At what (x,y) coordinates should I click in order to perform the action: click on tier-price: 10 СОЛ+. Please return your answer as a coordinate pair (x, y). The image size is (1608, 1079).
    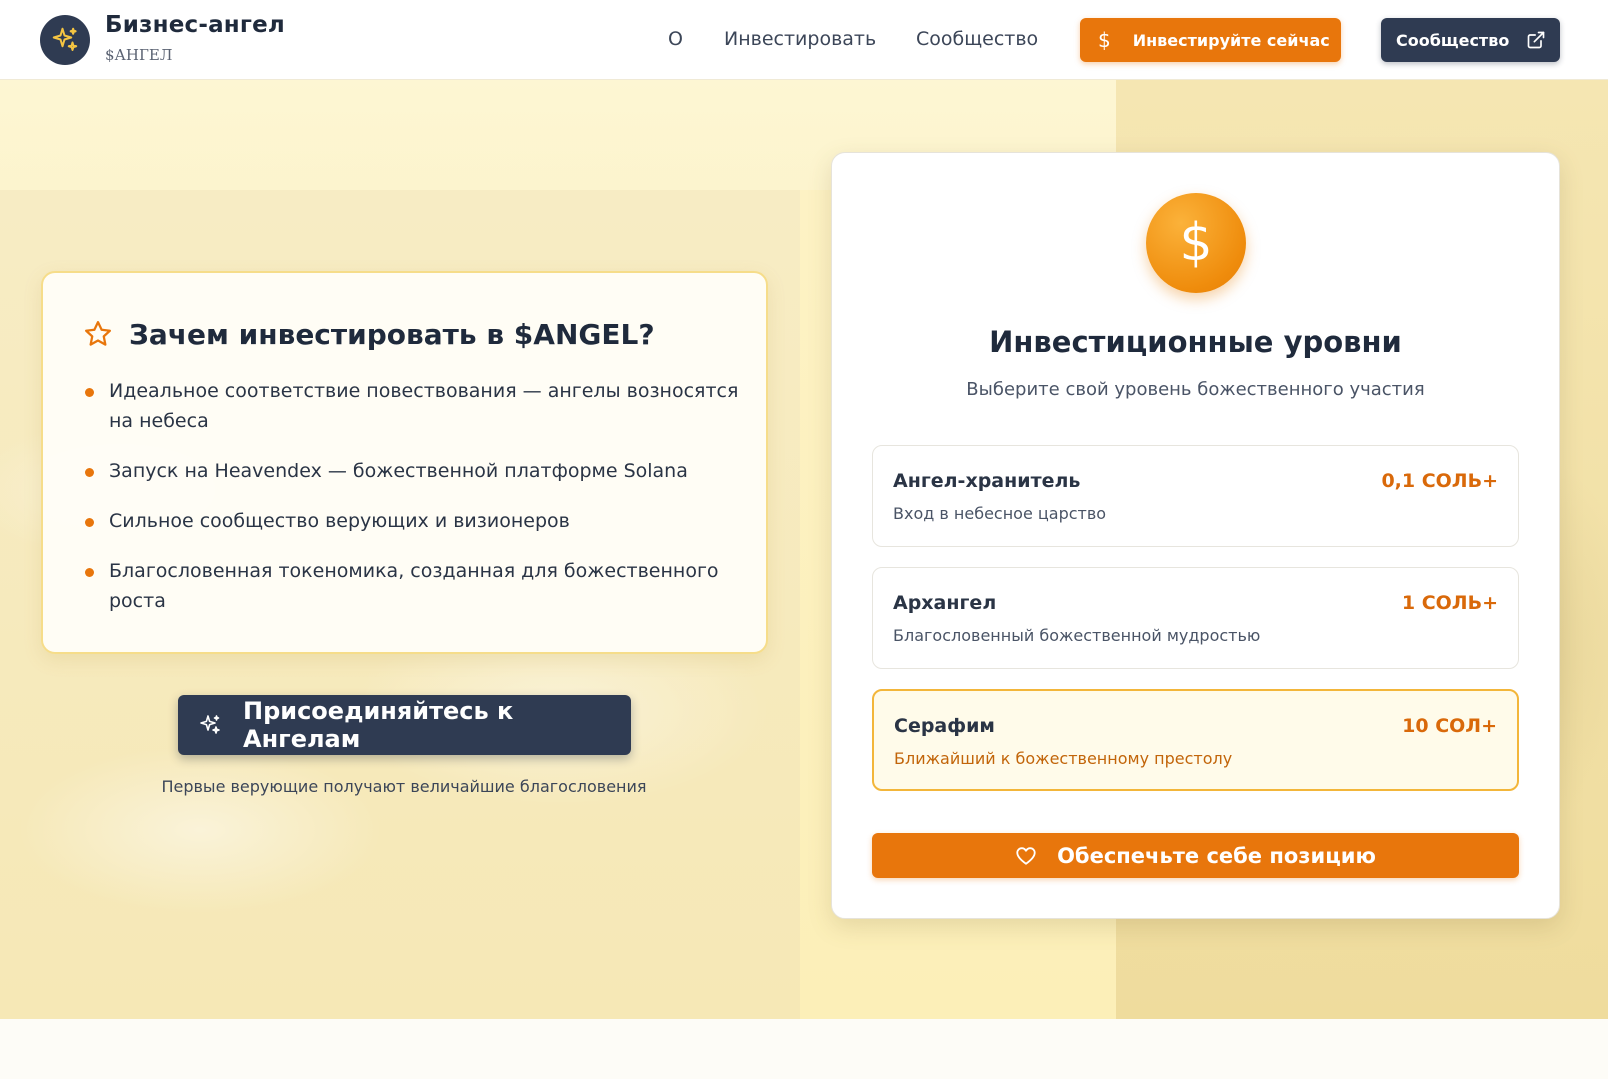
    Looking at the image, I should click on (1449, 726).